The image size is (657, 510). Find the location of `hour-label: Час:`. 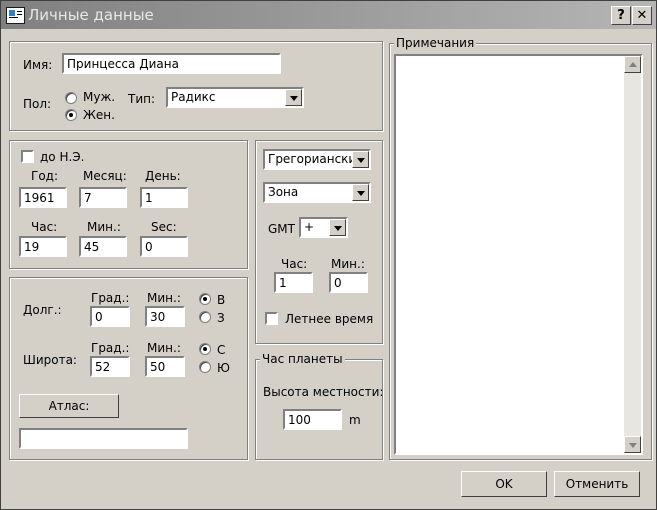

hour-label: Час: is located at coordinates (44, 227).